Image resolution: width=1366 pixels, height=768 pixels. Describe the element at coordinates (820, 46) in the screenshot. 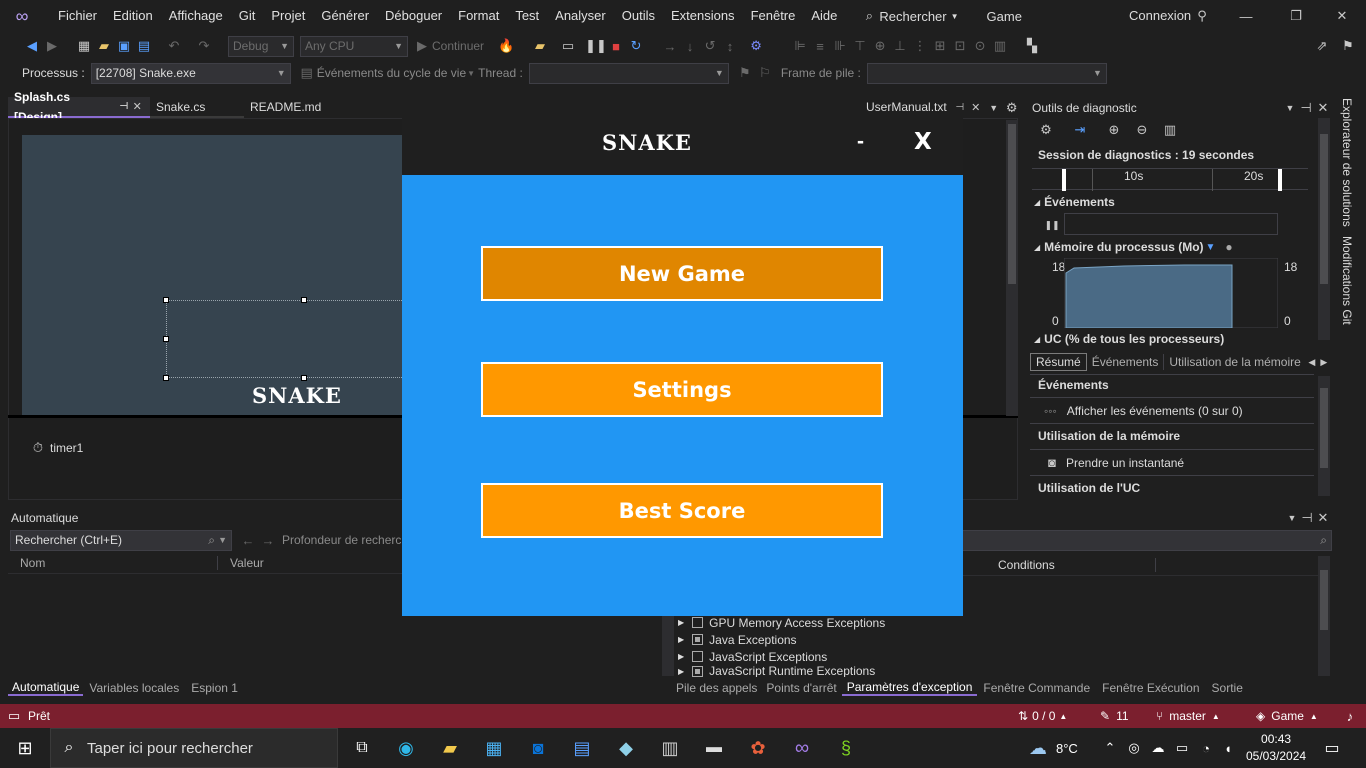

I see `align-center-icon: ≡` at that location.